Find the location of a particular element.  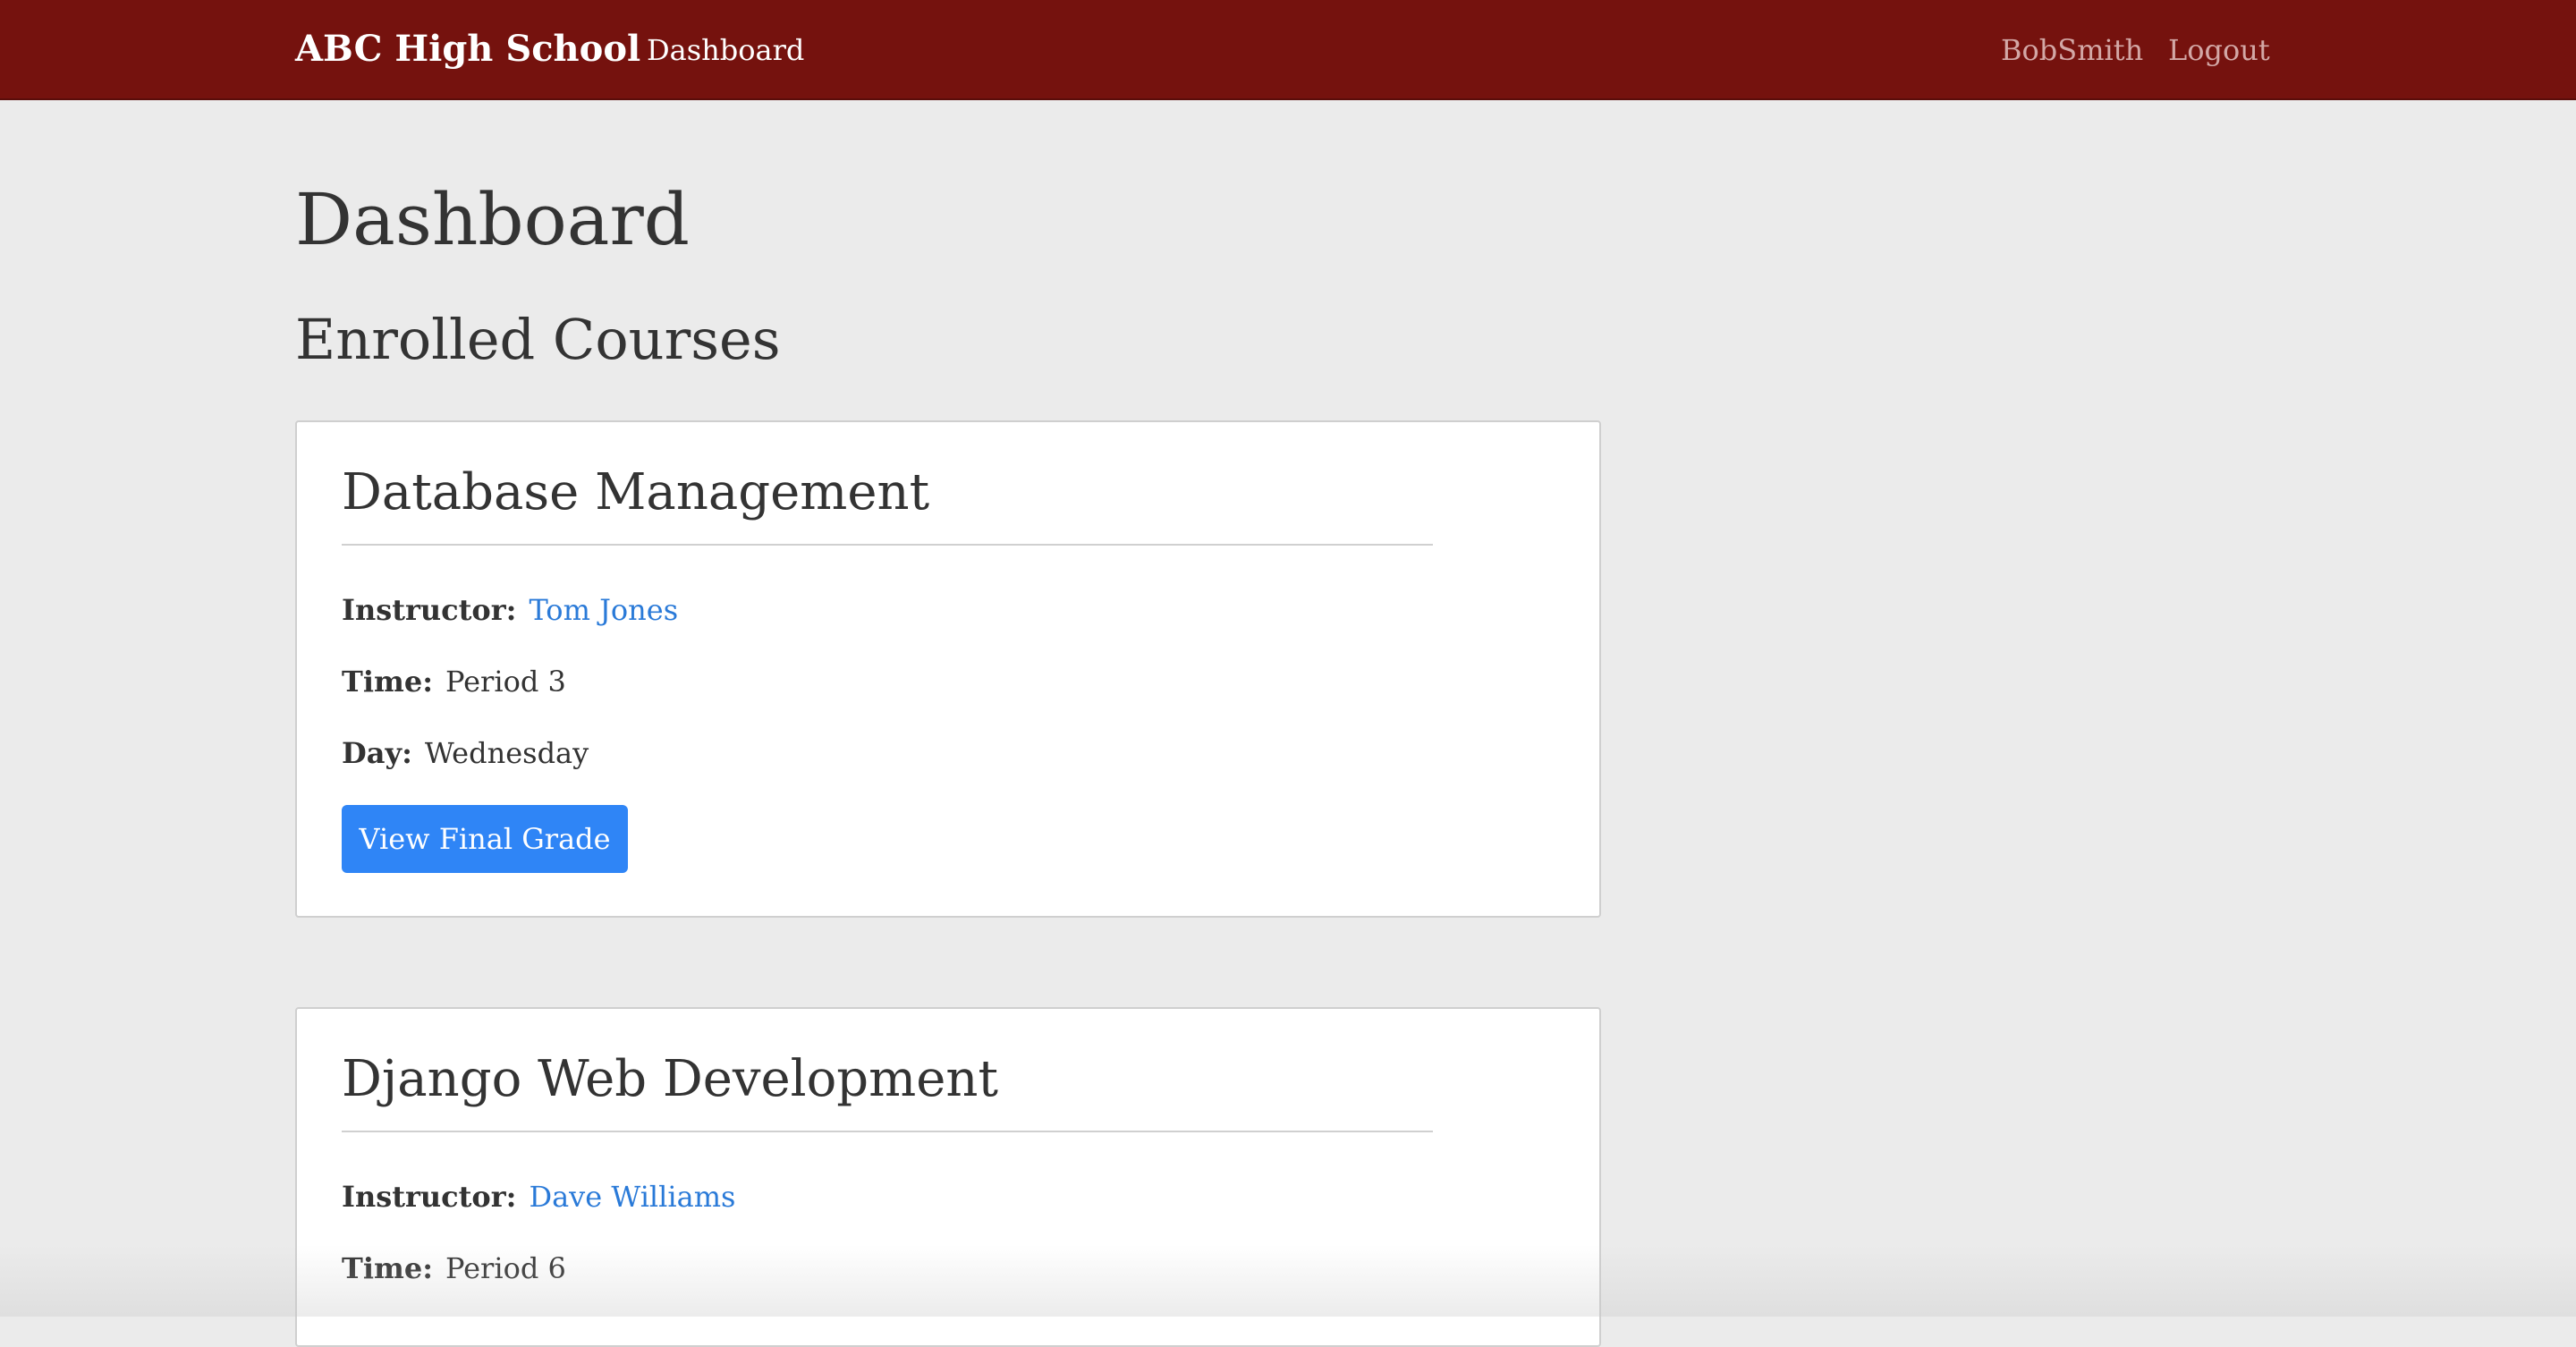

nav-logout-link: Logout is located at coordinates (2219, 50).